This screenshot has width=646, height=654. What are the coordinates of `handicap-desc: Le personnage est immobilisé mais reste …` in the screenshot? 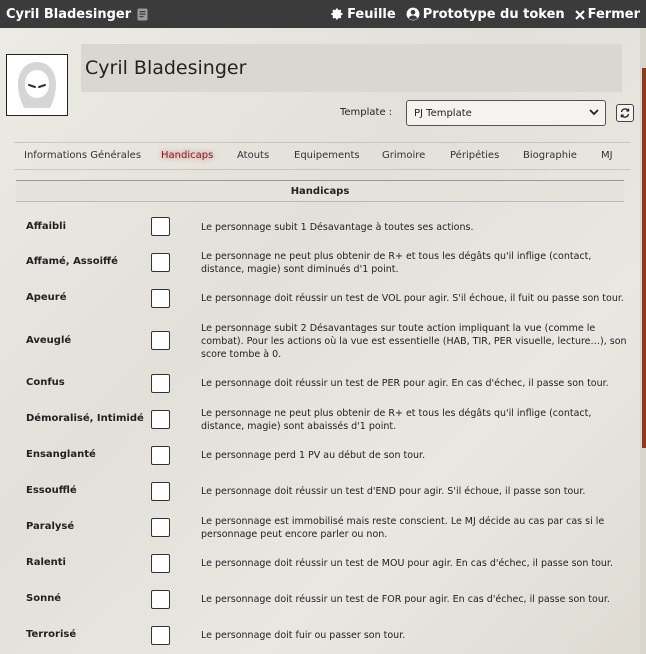 It's located at (403, 528).